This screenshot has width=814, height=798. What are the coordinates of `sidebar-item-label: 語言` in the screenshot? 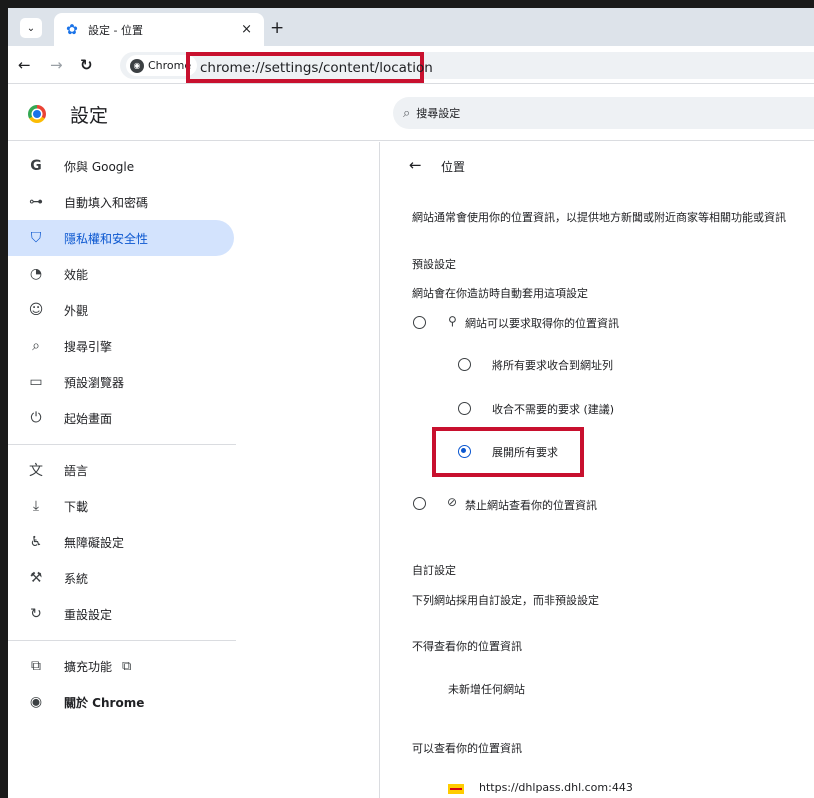 It's located at (76, 470).